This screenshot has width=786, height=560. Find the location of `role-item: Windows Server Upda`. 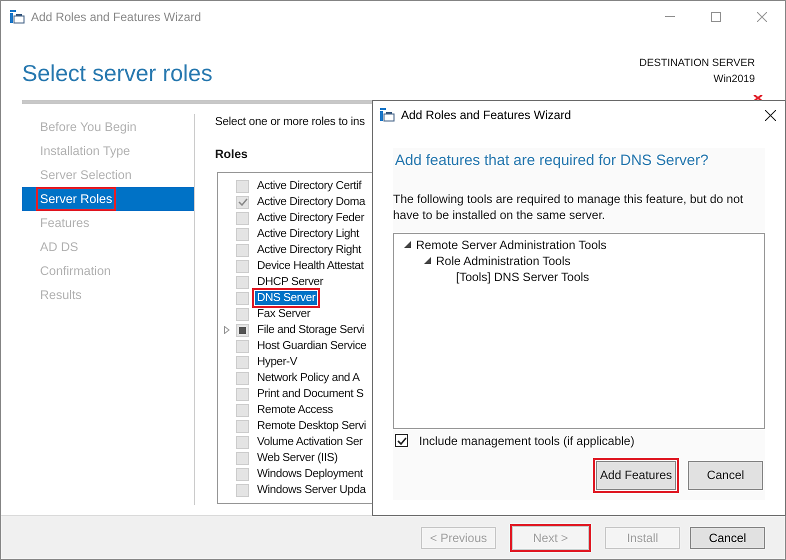

role-item: Windows Server Upda is located at coordinates (311, 490).